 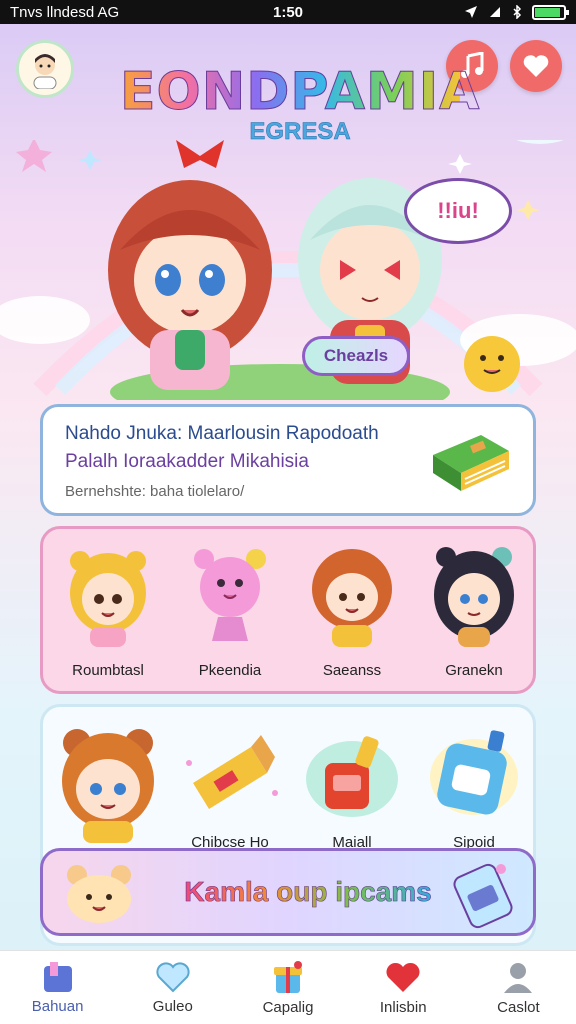 I want to click on hero-yellow-blob, so click(x=492, y=364).